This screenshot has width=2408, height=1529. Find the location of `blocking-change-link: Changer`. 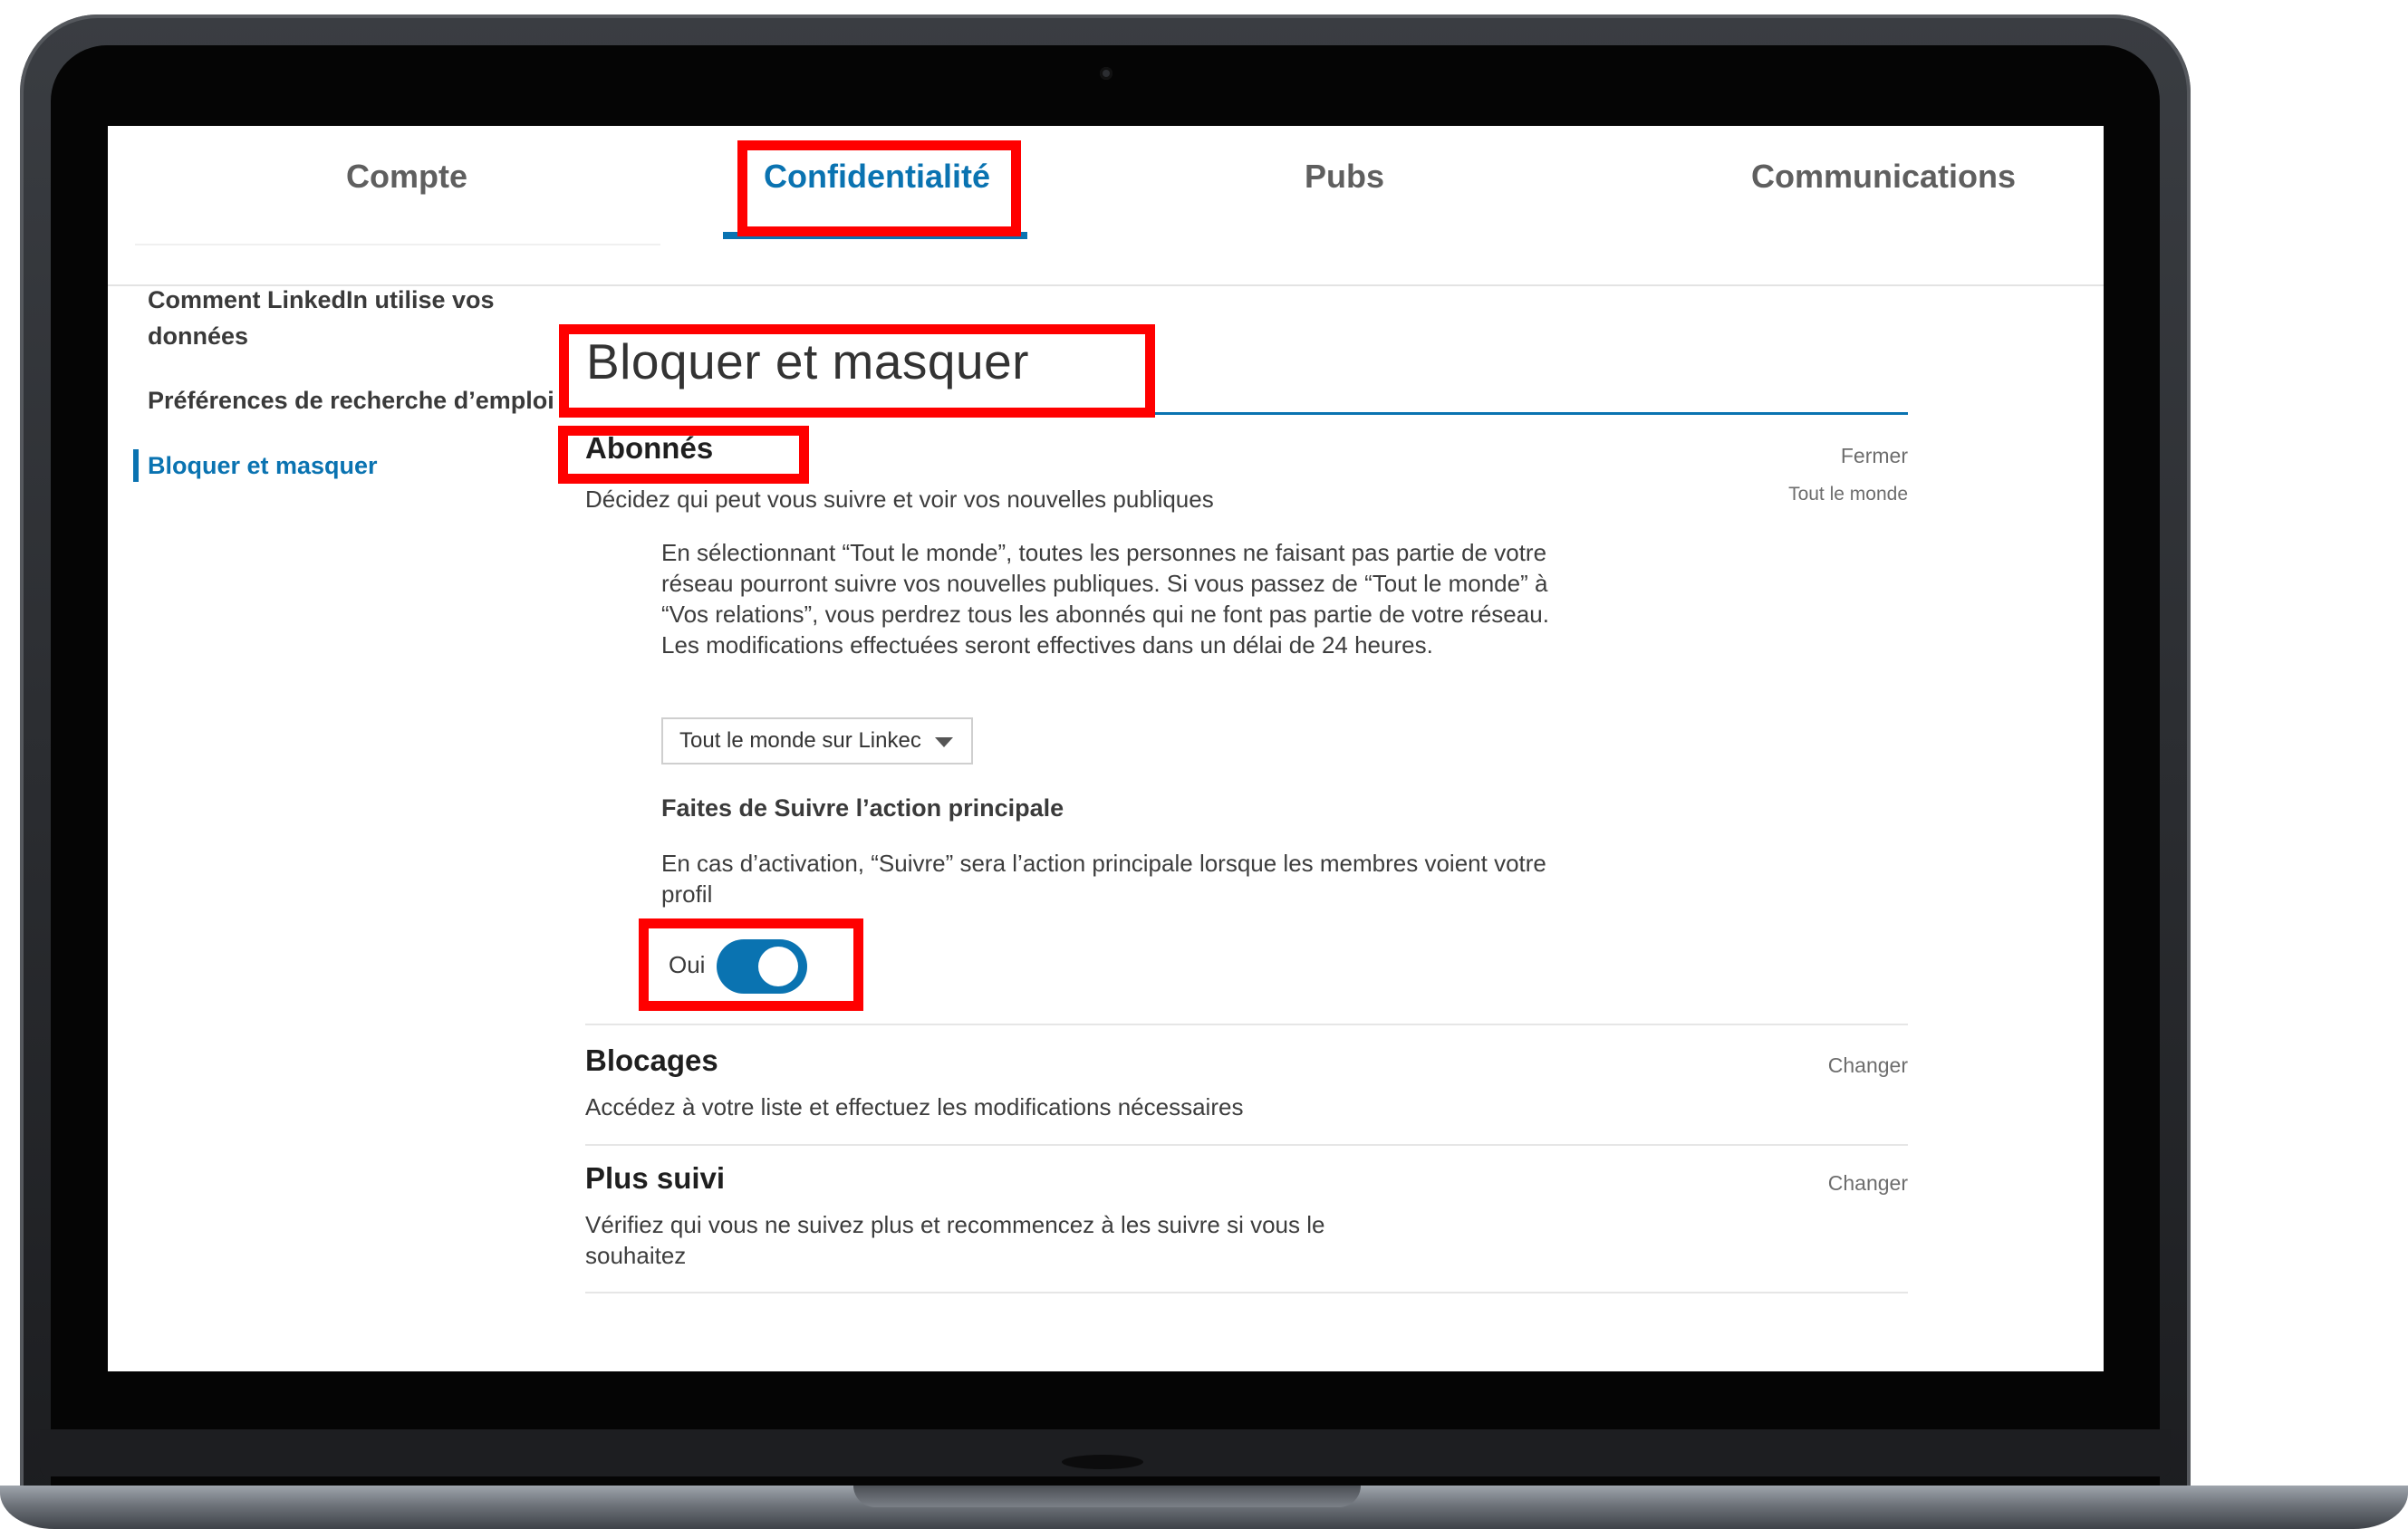

blocking-change-link: Changer is located at coordinates (1868, 1065).